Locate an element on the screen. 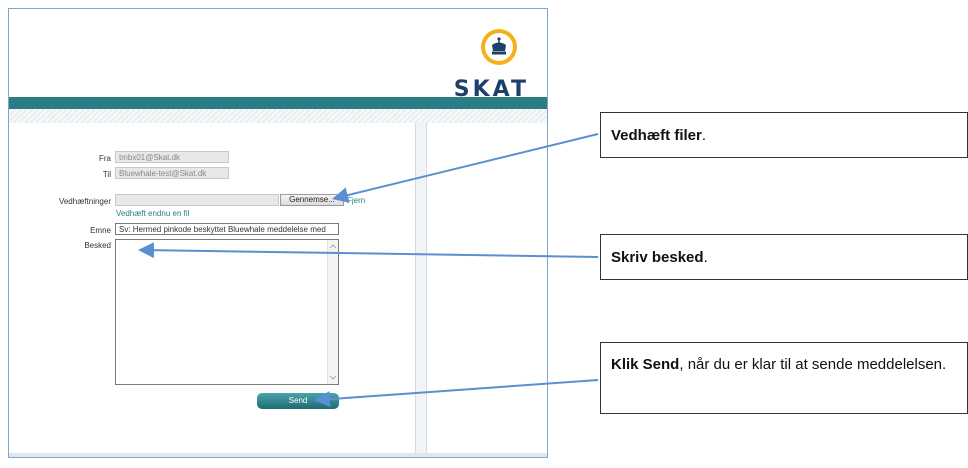 This screenshot has height=468, width=968. arrow-send is located at coordinates (456, 393).